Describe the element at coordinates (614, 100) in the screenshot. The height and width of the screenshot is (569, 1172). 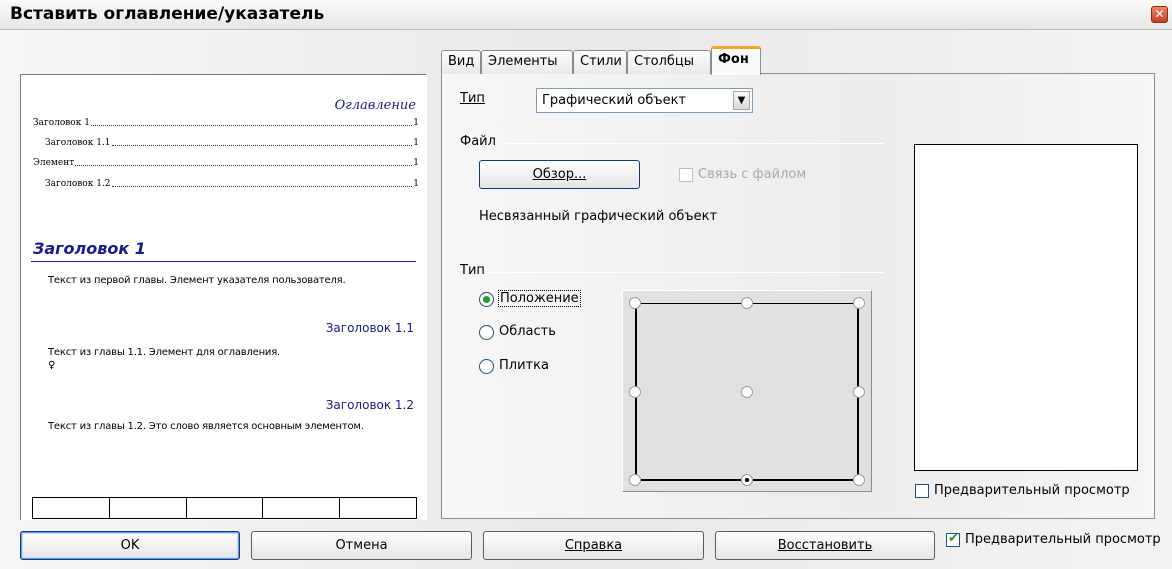
I see `type-select-value: Графический объект` at that location.